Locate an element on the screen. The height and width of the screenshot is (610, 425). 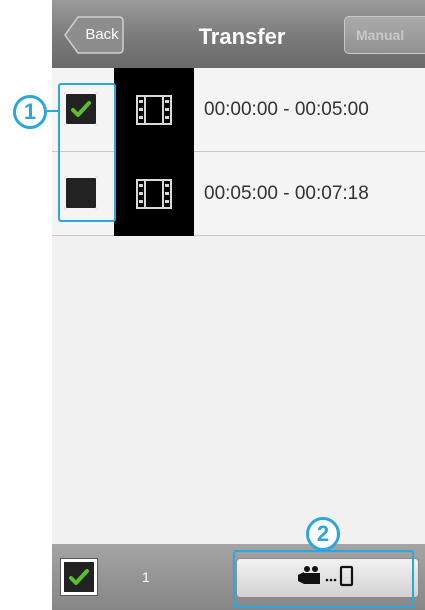
back-button: Back is located at coordinates (94, 35).